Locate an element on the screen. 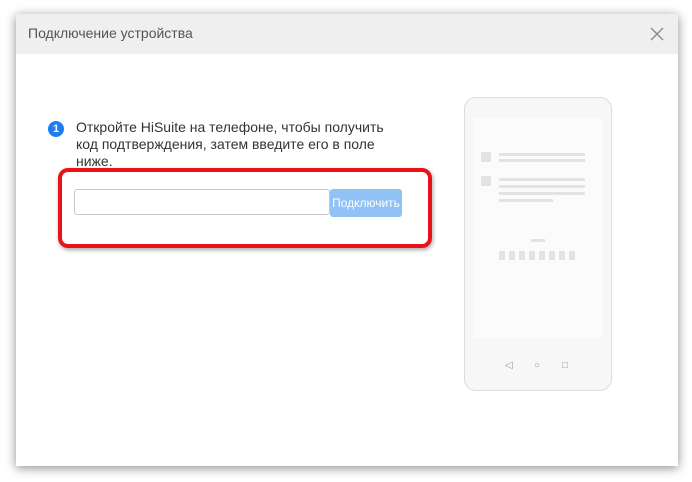 The height and width of the screenshot is (482, 692). close-icon is located at coordinates (657, 34).